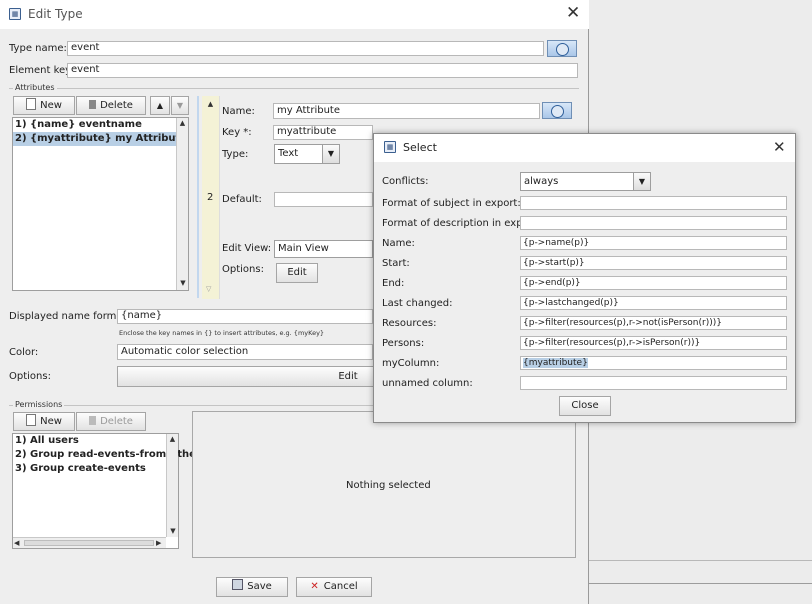  Describe the element at coordinates (182, 204) in the screenshot. I see `attributes-scrollbar: ▲ ▼` at that location.